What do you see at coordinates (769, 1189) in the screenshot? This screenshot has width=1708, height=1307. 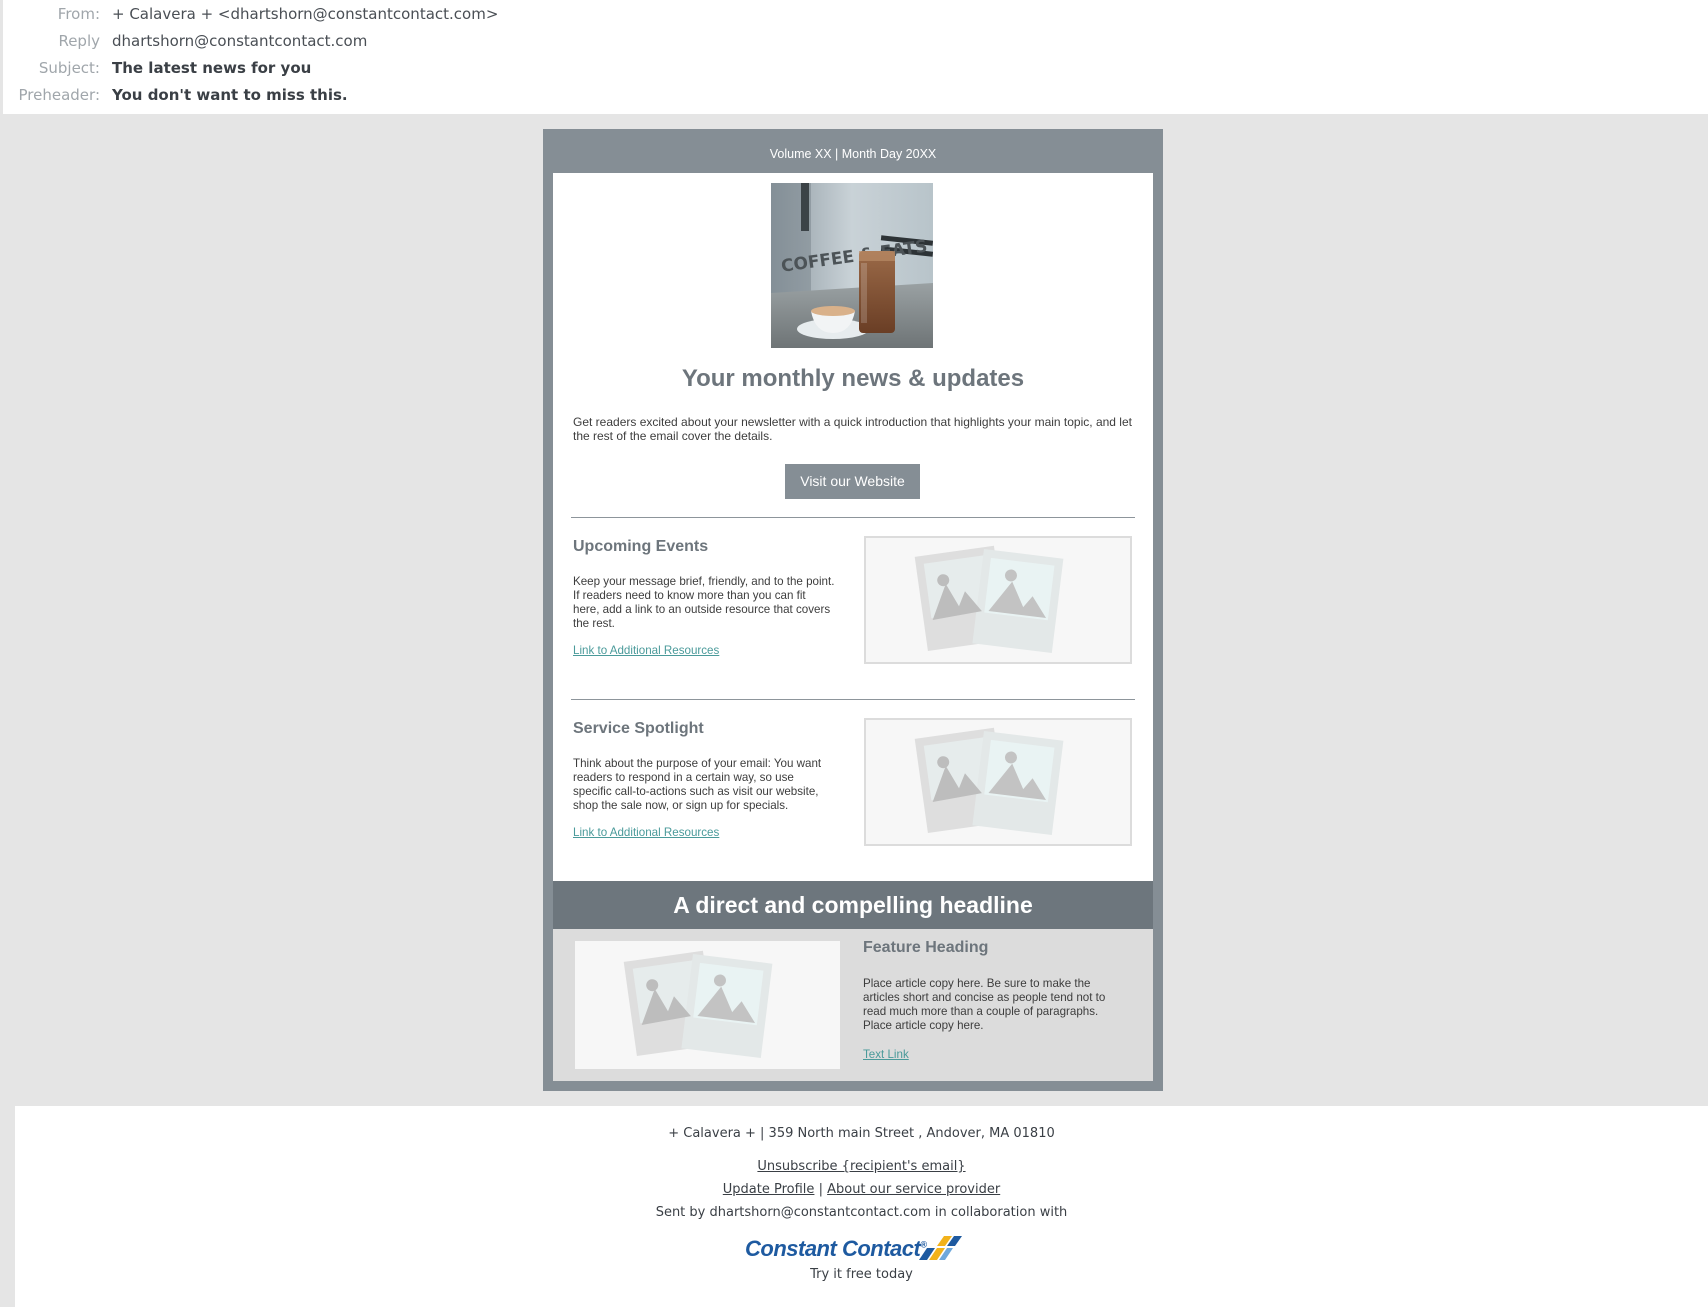 I see `update-profile-link: Update Profile` at bounding box center [769, 1189].